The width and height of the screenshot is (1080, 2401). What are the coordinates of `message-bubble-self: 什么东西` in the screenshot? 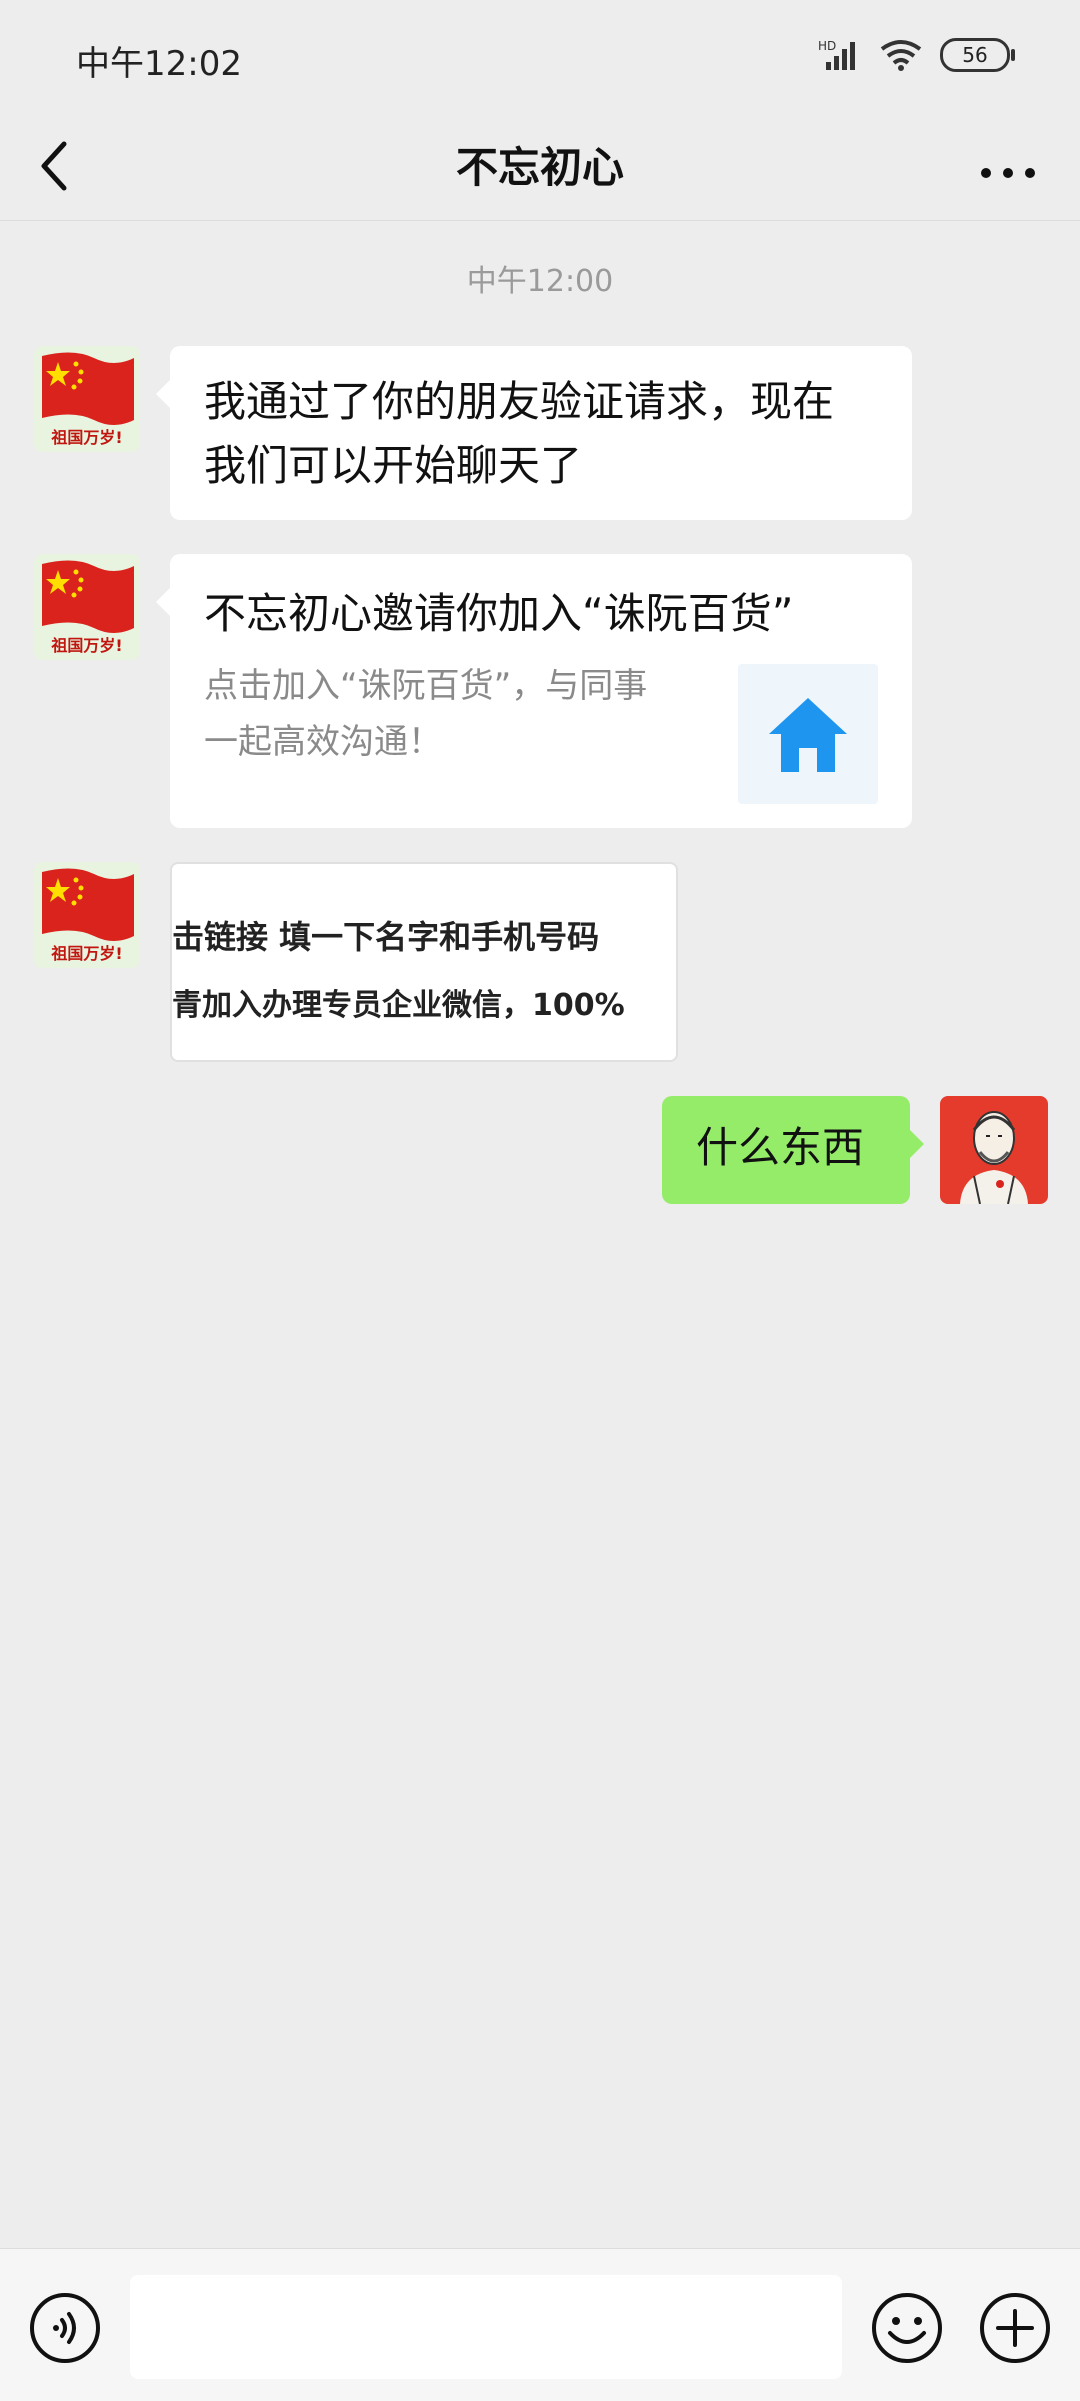 It's located at (793, 1150).